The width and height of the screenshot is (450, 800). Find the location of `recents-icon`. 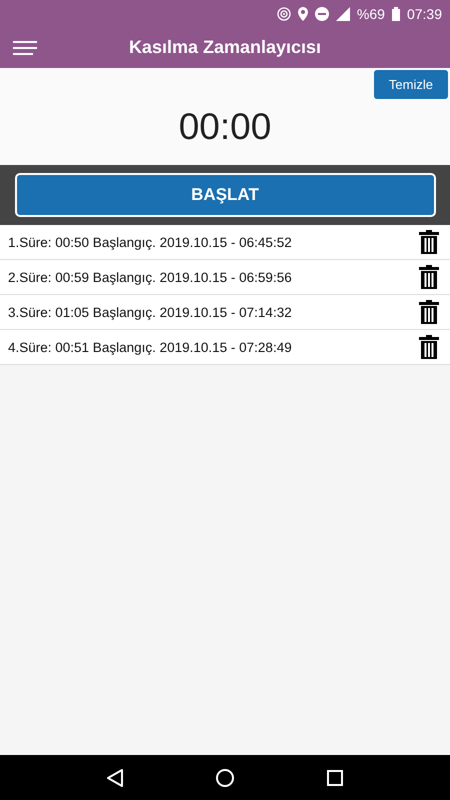

recents-icon is located at coordinates (335, 778).